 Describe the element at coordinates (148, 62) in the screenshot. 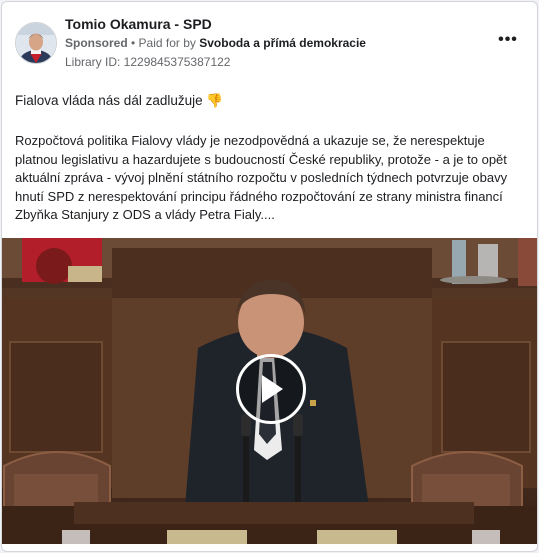

I see `library-id: Library ID: 1229845375387122` at that location.